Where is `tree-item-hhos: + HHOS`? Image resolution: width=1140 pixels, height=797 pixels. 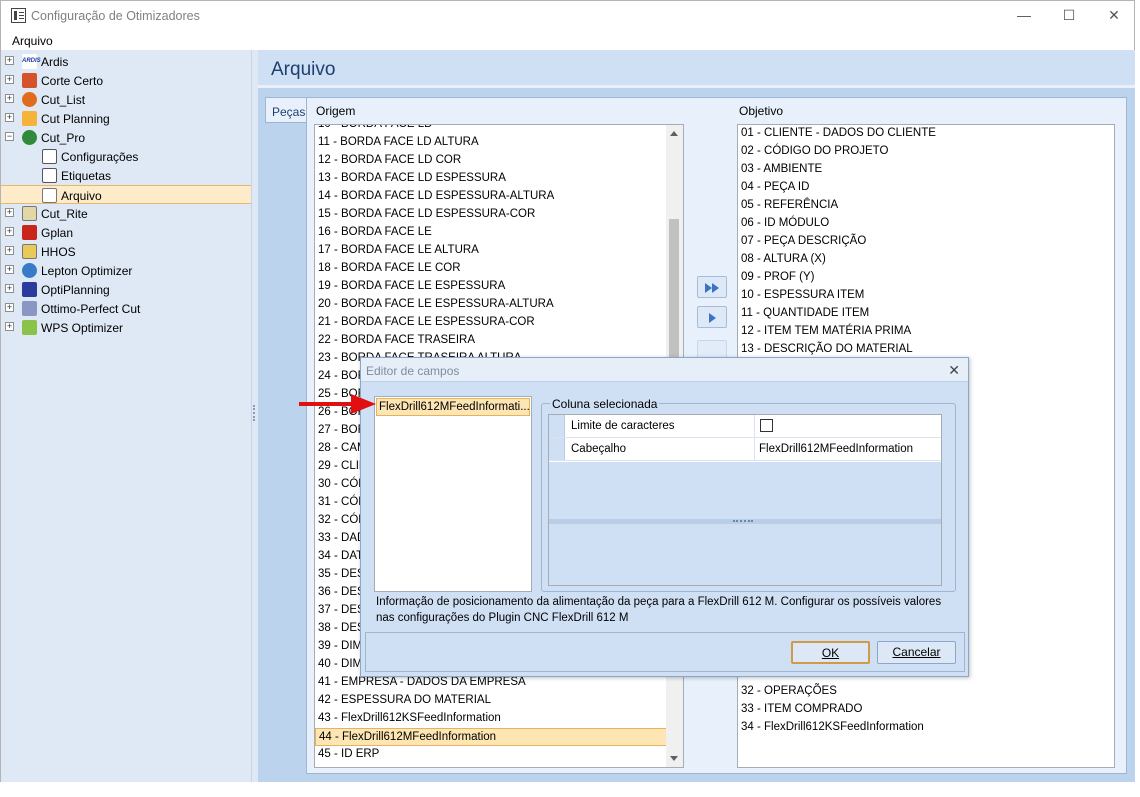 tree-item-hhos: + HHOS is located at coordinates (126, 251).